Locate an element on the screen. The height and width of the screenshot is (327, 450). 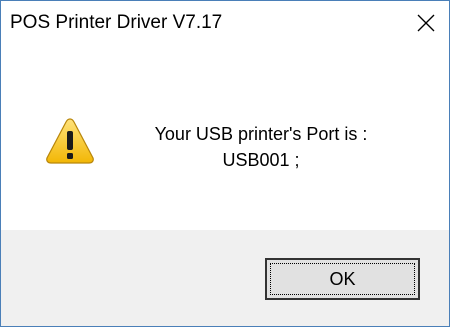
message-line-2: USB001 ; is located at coordinates (261, 160).